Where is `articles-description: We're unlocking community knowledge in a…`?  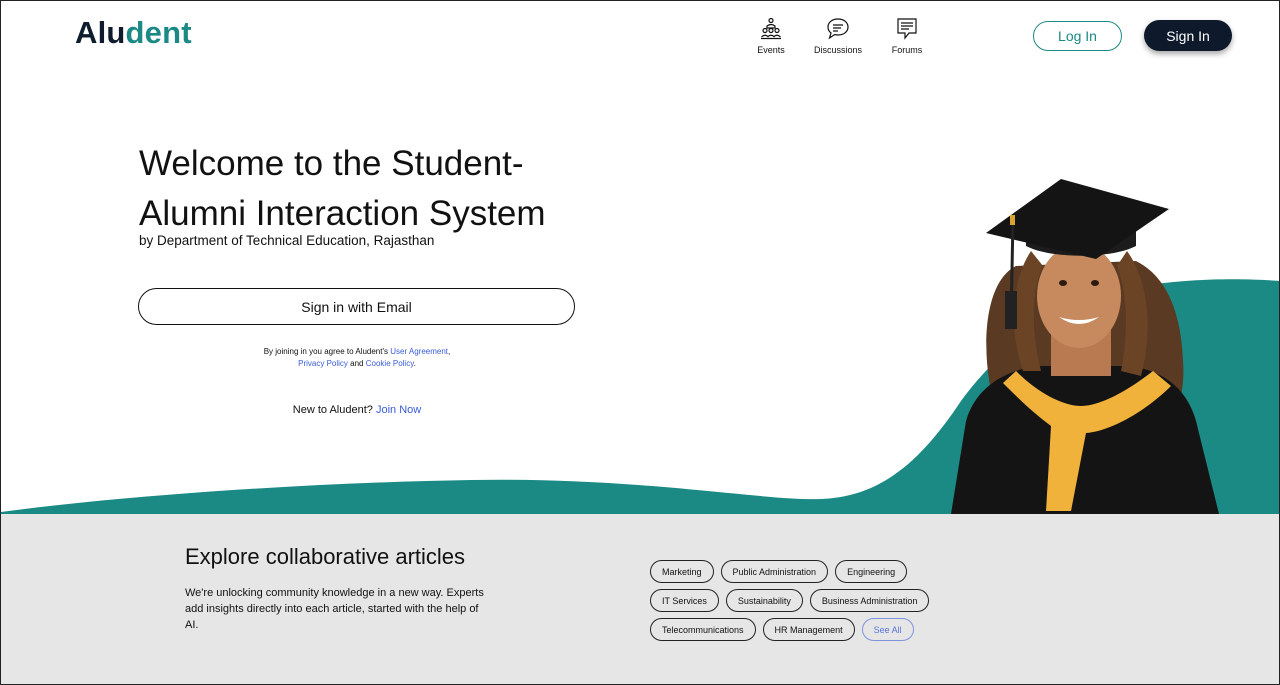
articles-description: We're unlocking community knowledge in a… is located at coordinates (334, 609).